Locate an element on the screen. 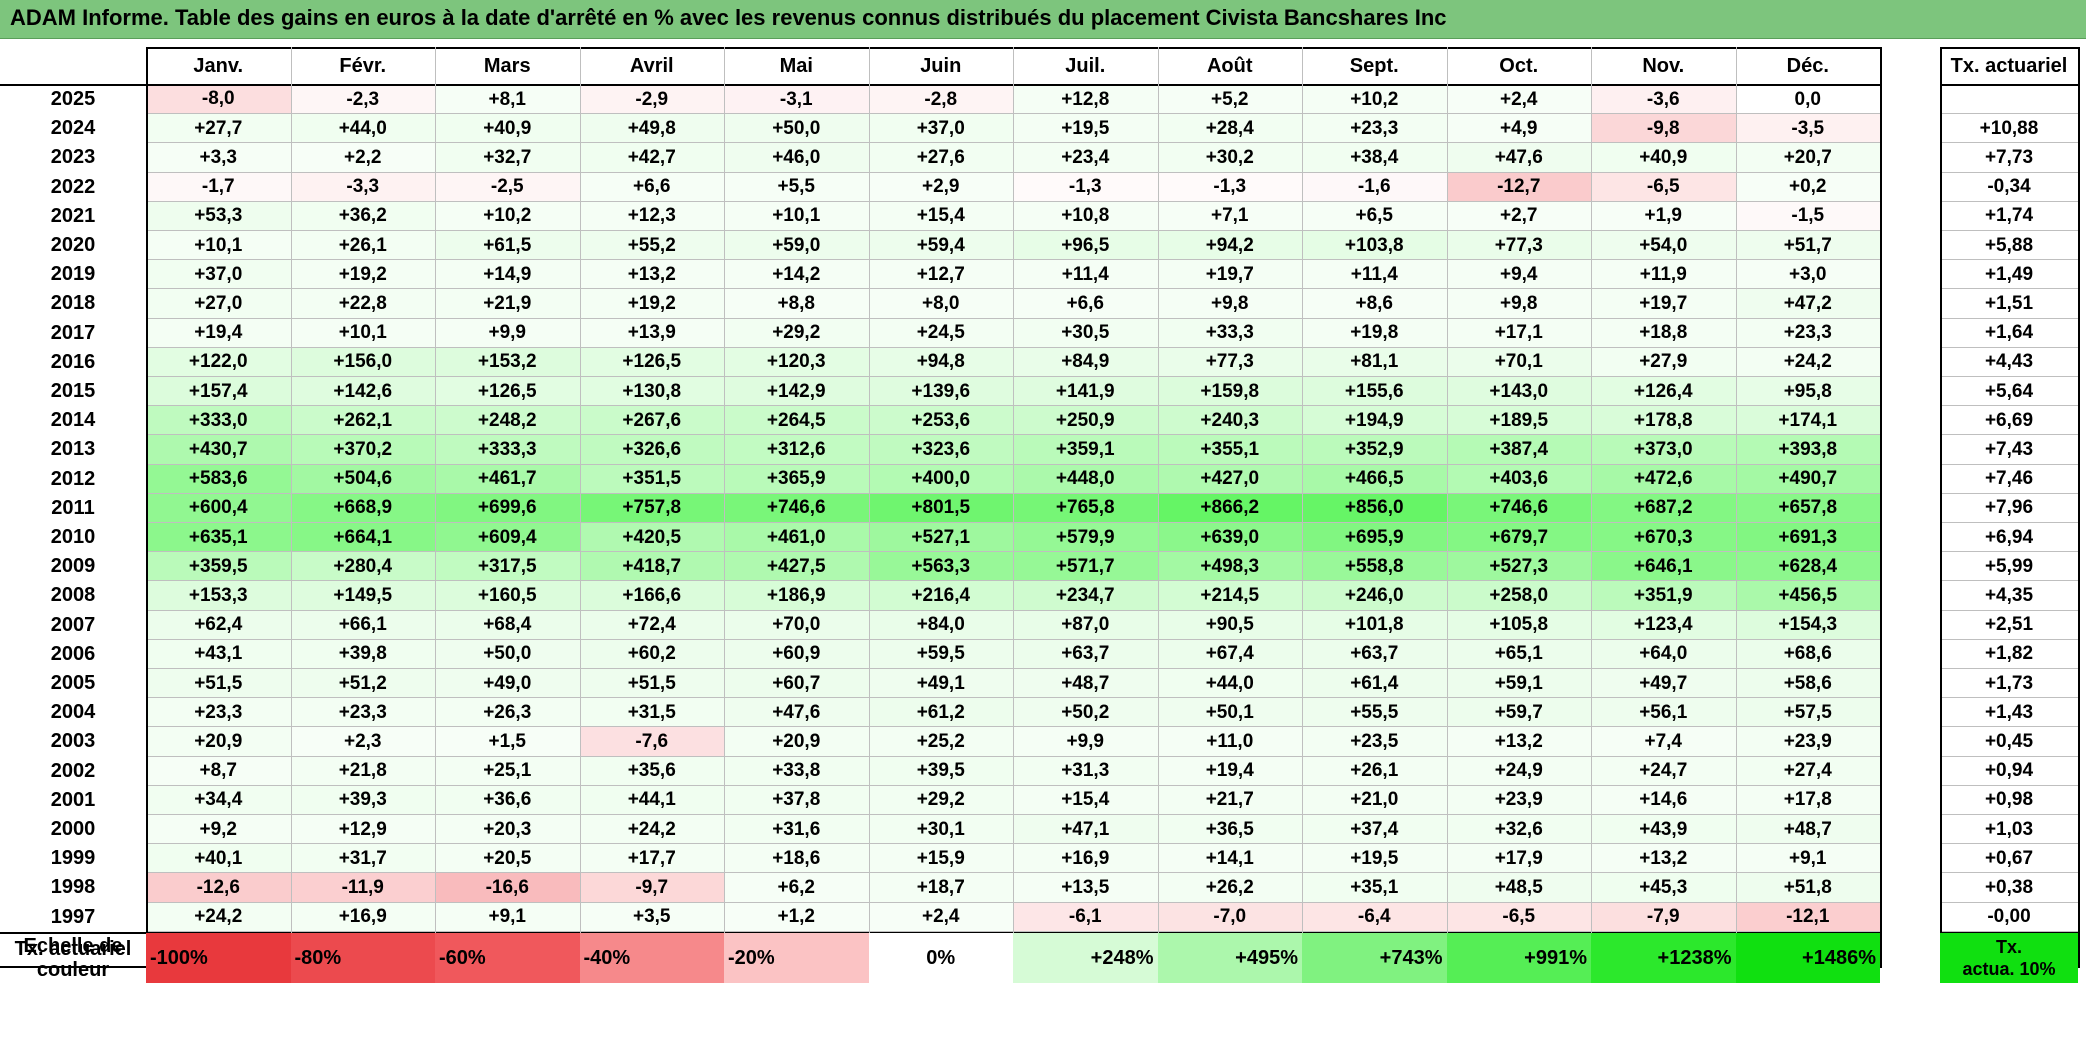 The width and height of the screenshot is (2086, 1037). gain-cell: +8,0 is located at coordinates (940, 304).